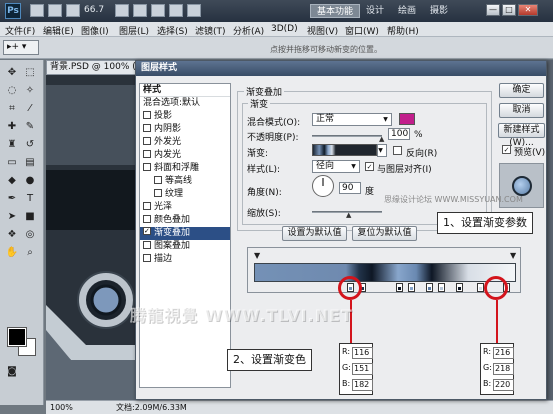 This screenshot has height=414, width=553. What do you see at coordinates (12, 372) in the screenshot?
I see `quick-mask-icon: ◙` at bounding box center [12, 372].